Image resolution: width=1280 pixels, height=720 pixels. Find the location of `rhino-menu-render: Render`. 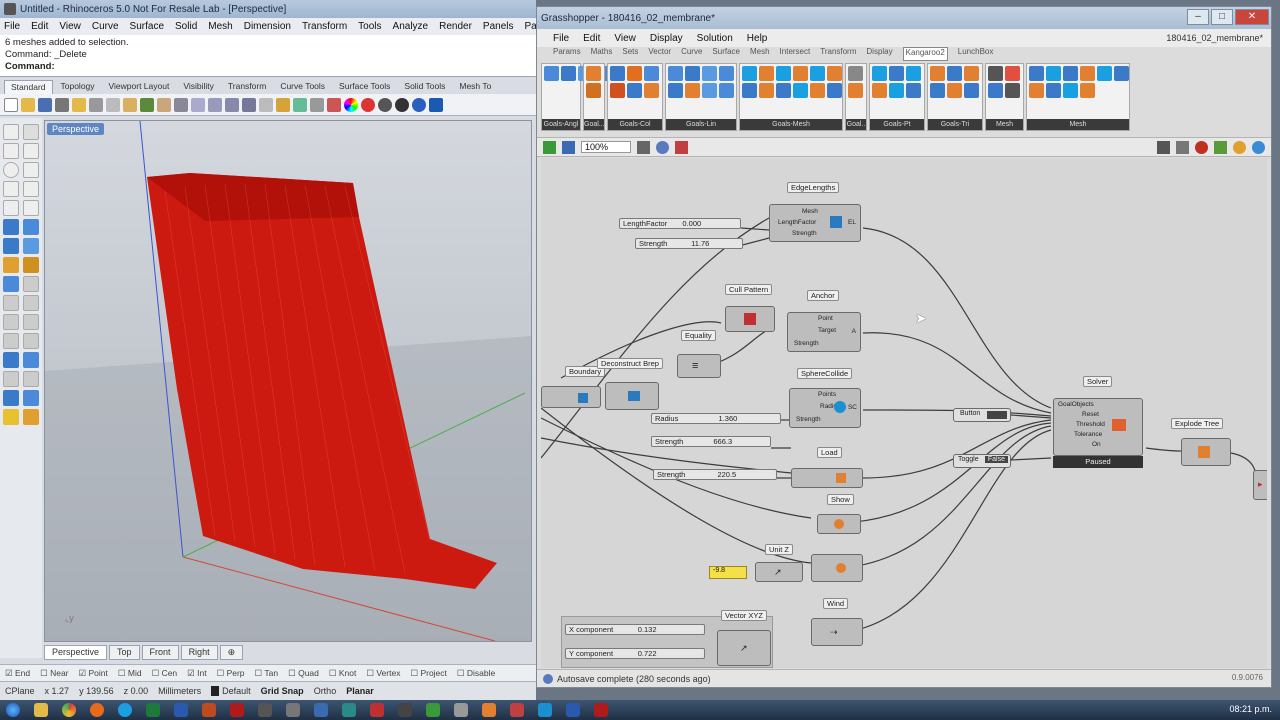

rhino-menu-render: Render is located at coordinates (455, 26).